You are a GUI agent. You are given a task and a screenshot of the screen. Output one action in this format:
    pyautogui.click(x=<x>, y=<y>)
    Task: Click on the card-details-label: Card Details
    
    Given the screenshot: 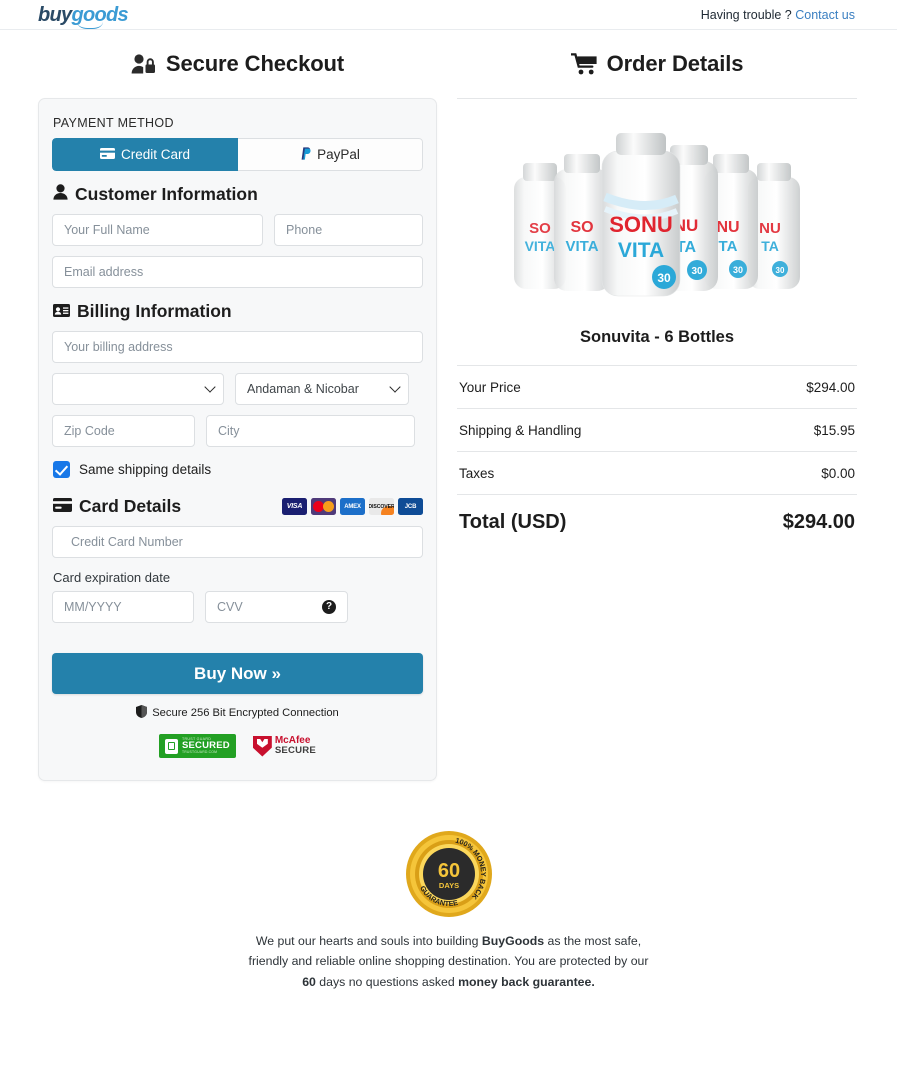 What is the action you would take?
    pyautogui.click(x=130, y=506)
    